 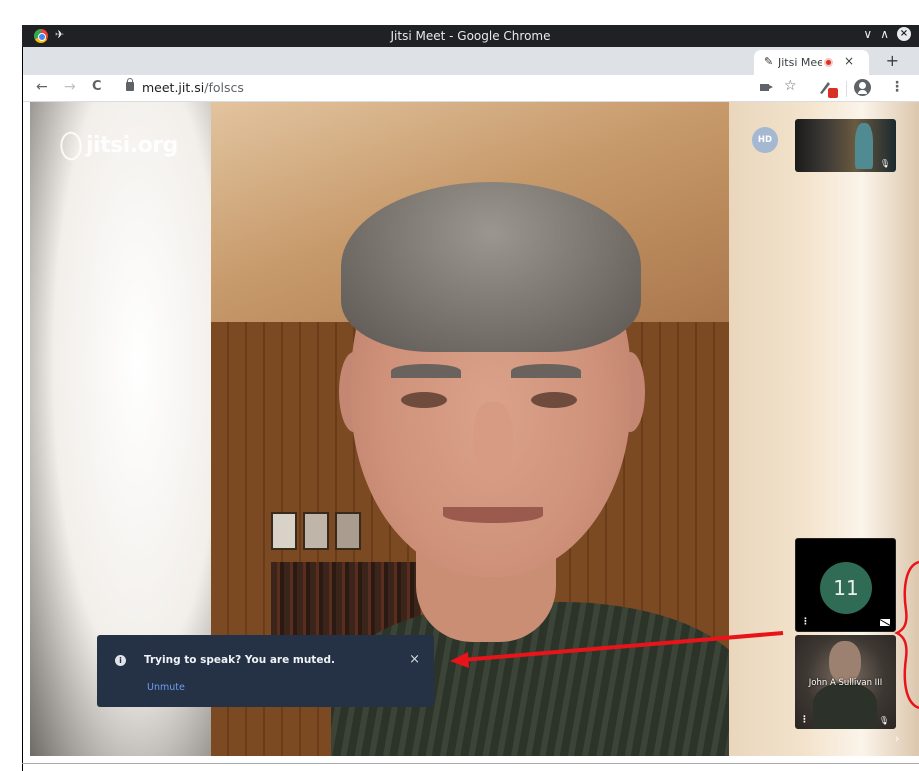 What do you see at coordinates (70, 87) in the screenshot?
I see `forward-button: →` at bounding box center [70, 87].